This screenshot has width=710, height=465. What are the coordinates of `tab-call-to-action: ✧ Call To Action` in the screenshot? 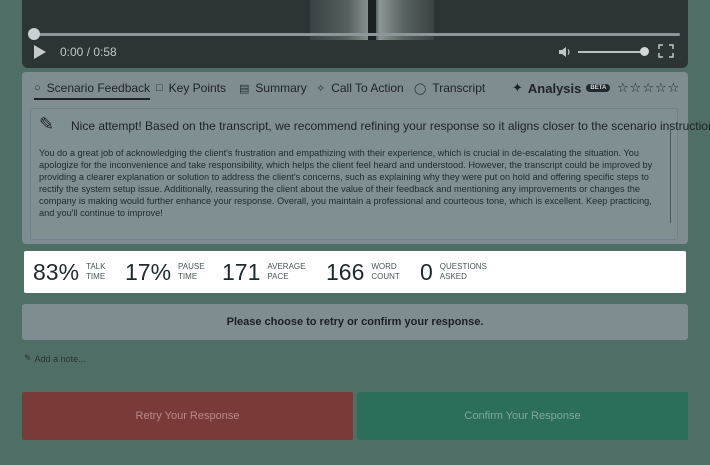 It's located at (360, 88).